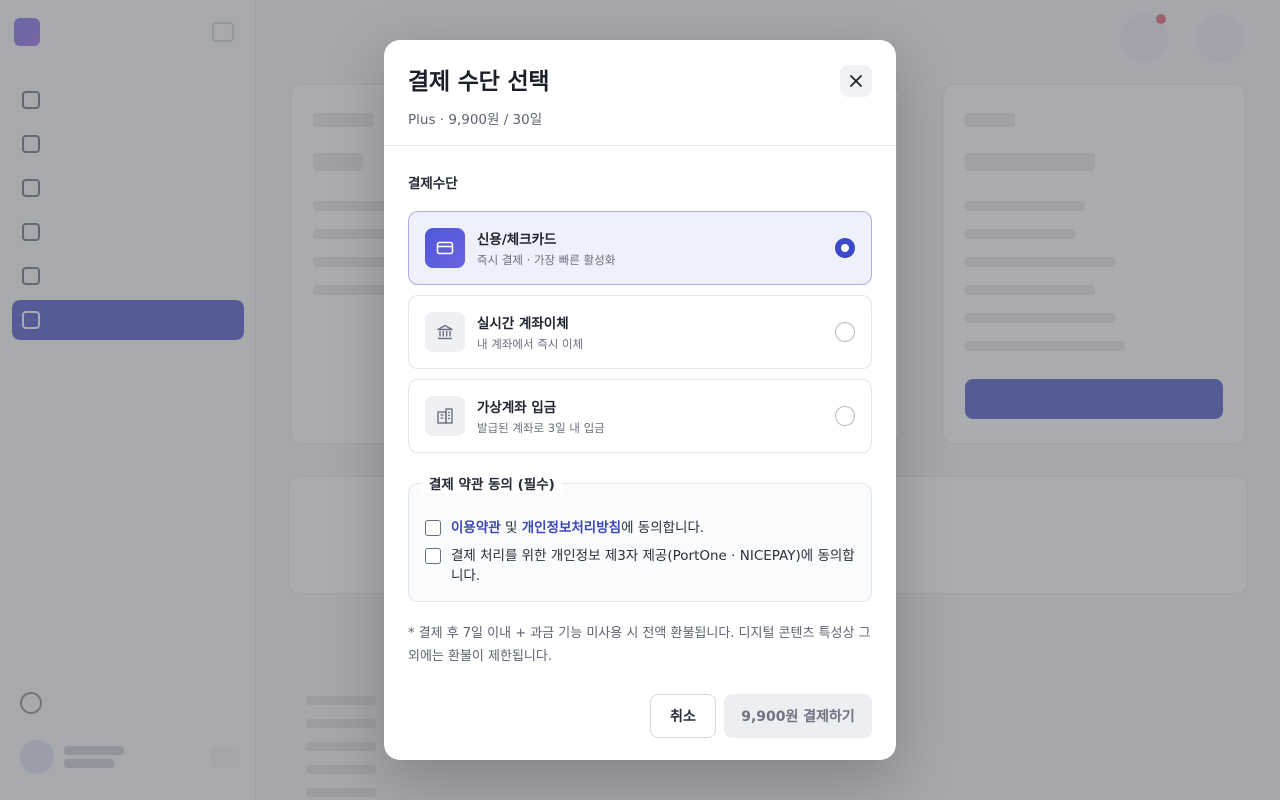 This screenshot has width=1280, height=800. What do you see at coordinates (445, 332) in the screenshot?
I see `bank-icon` at bounding box center [445, 332].